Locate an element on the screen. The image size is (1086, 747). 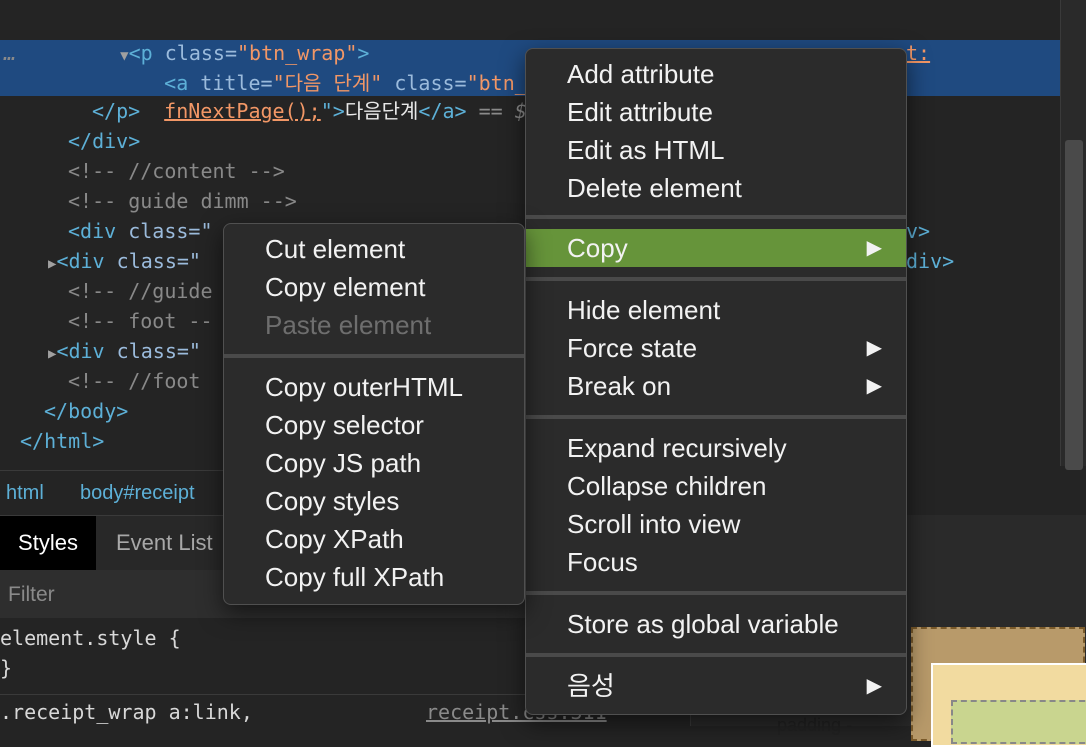
submenu-item-copy-xpath: Copy XPath is located at coordinates (374, 539).